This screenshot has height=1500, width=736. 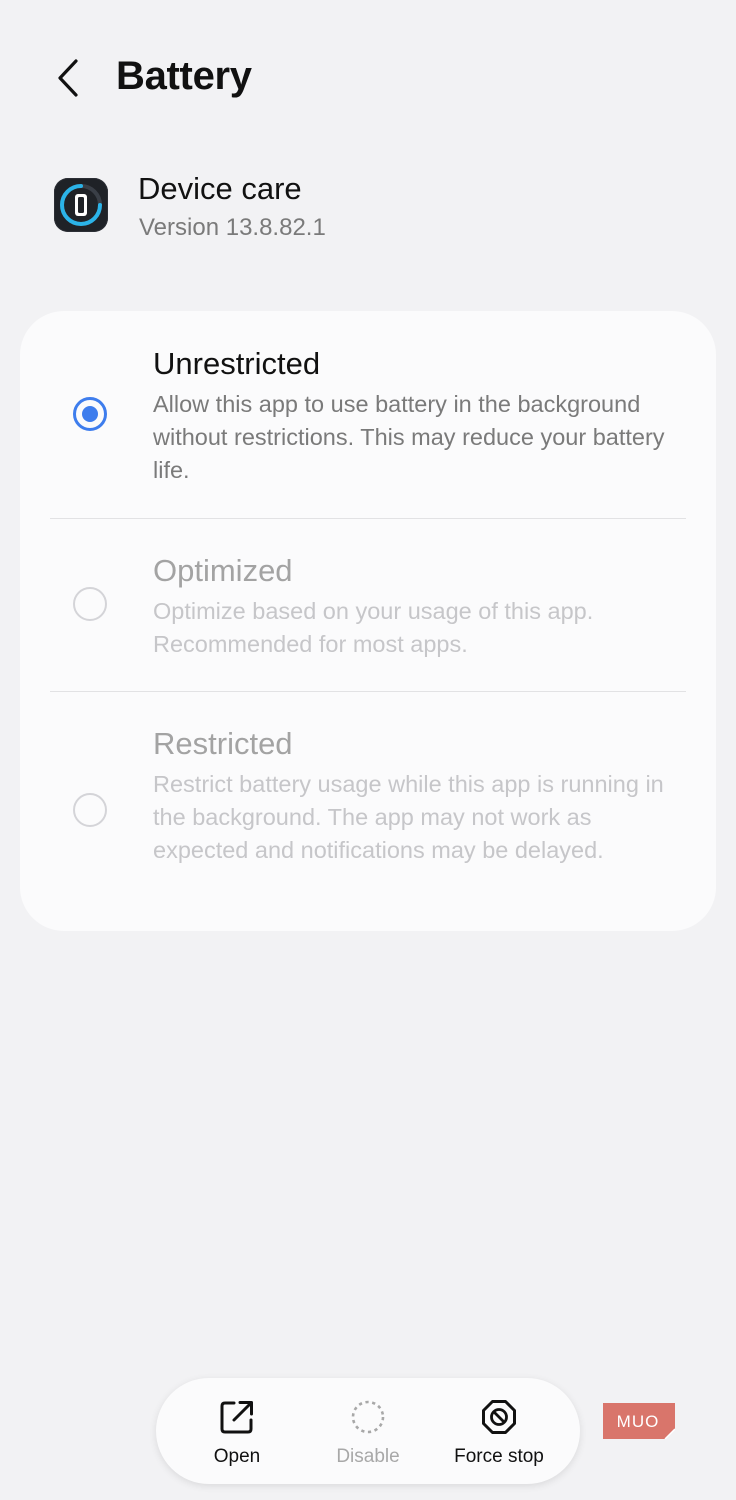 I want to click on radio-unrestricted, so click(x=90, y=414).